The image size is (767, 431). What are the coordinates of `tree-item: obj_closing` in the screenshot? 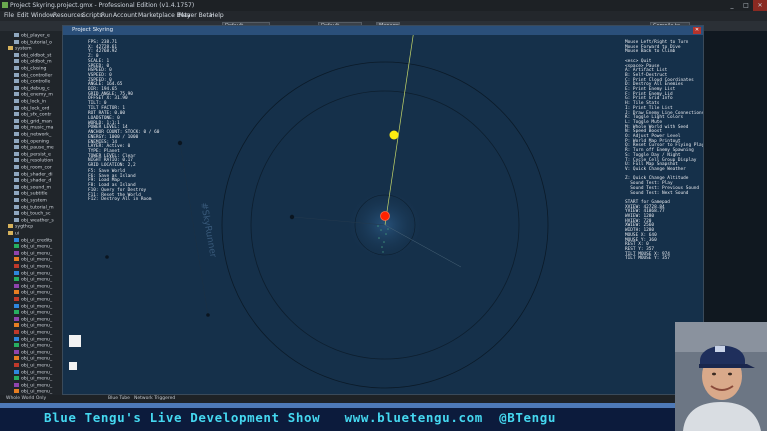 It's located at (23, 69).